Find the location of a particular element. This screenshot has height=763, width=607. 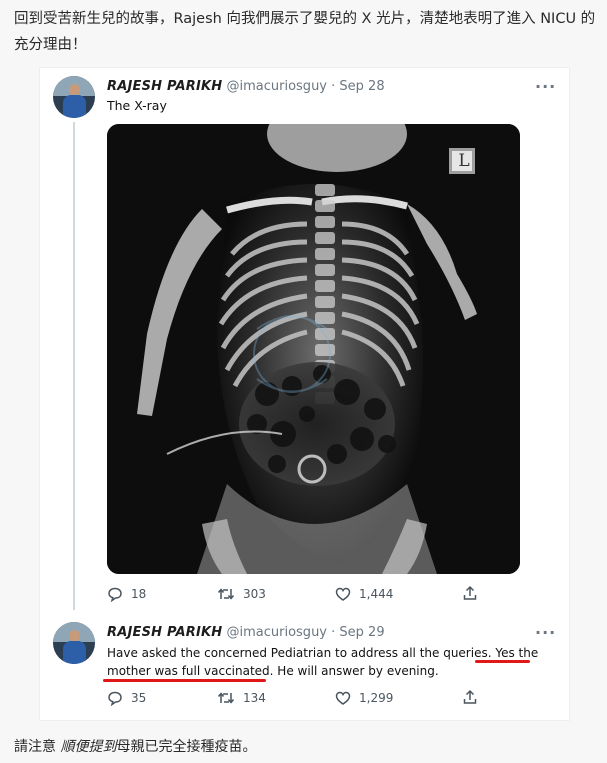

footer-suffix: 母親已完全接種疫苗。 is located at coordinates (186, 747).